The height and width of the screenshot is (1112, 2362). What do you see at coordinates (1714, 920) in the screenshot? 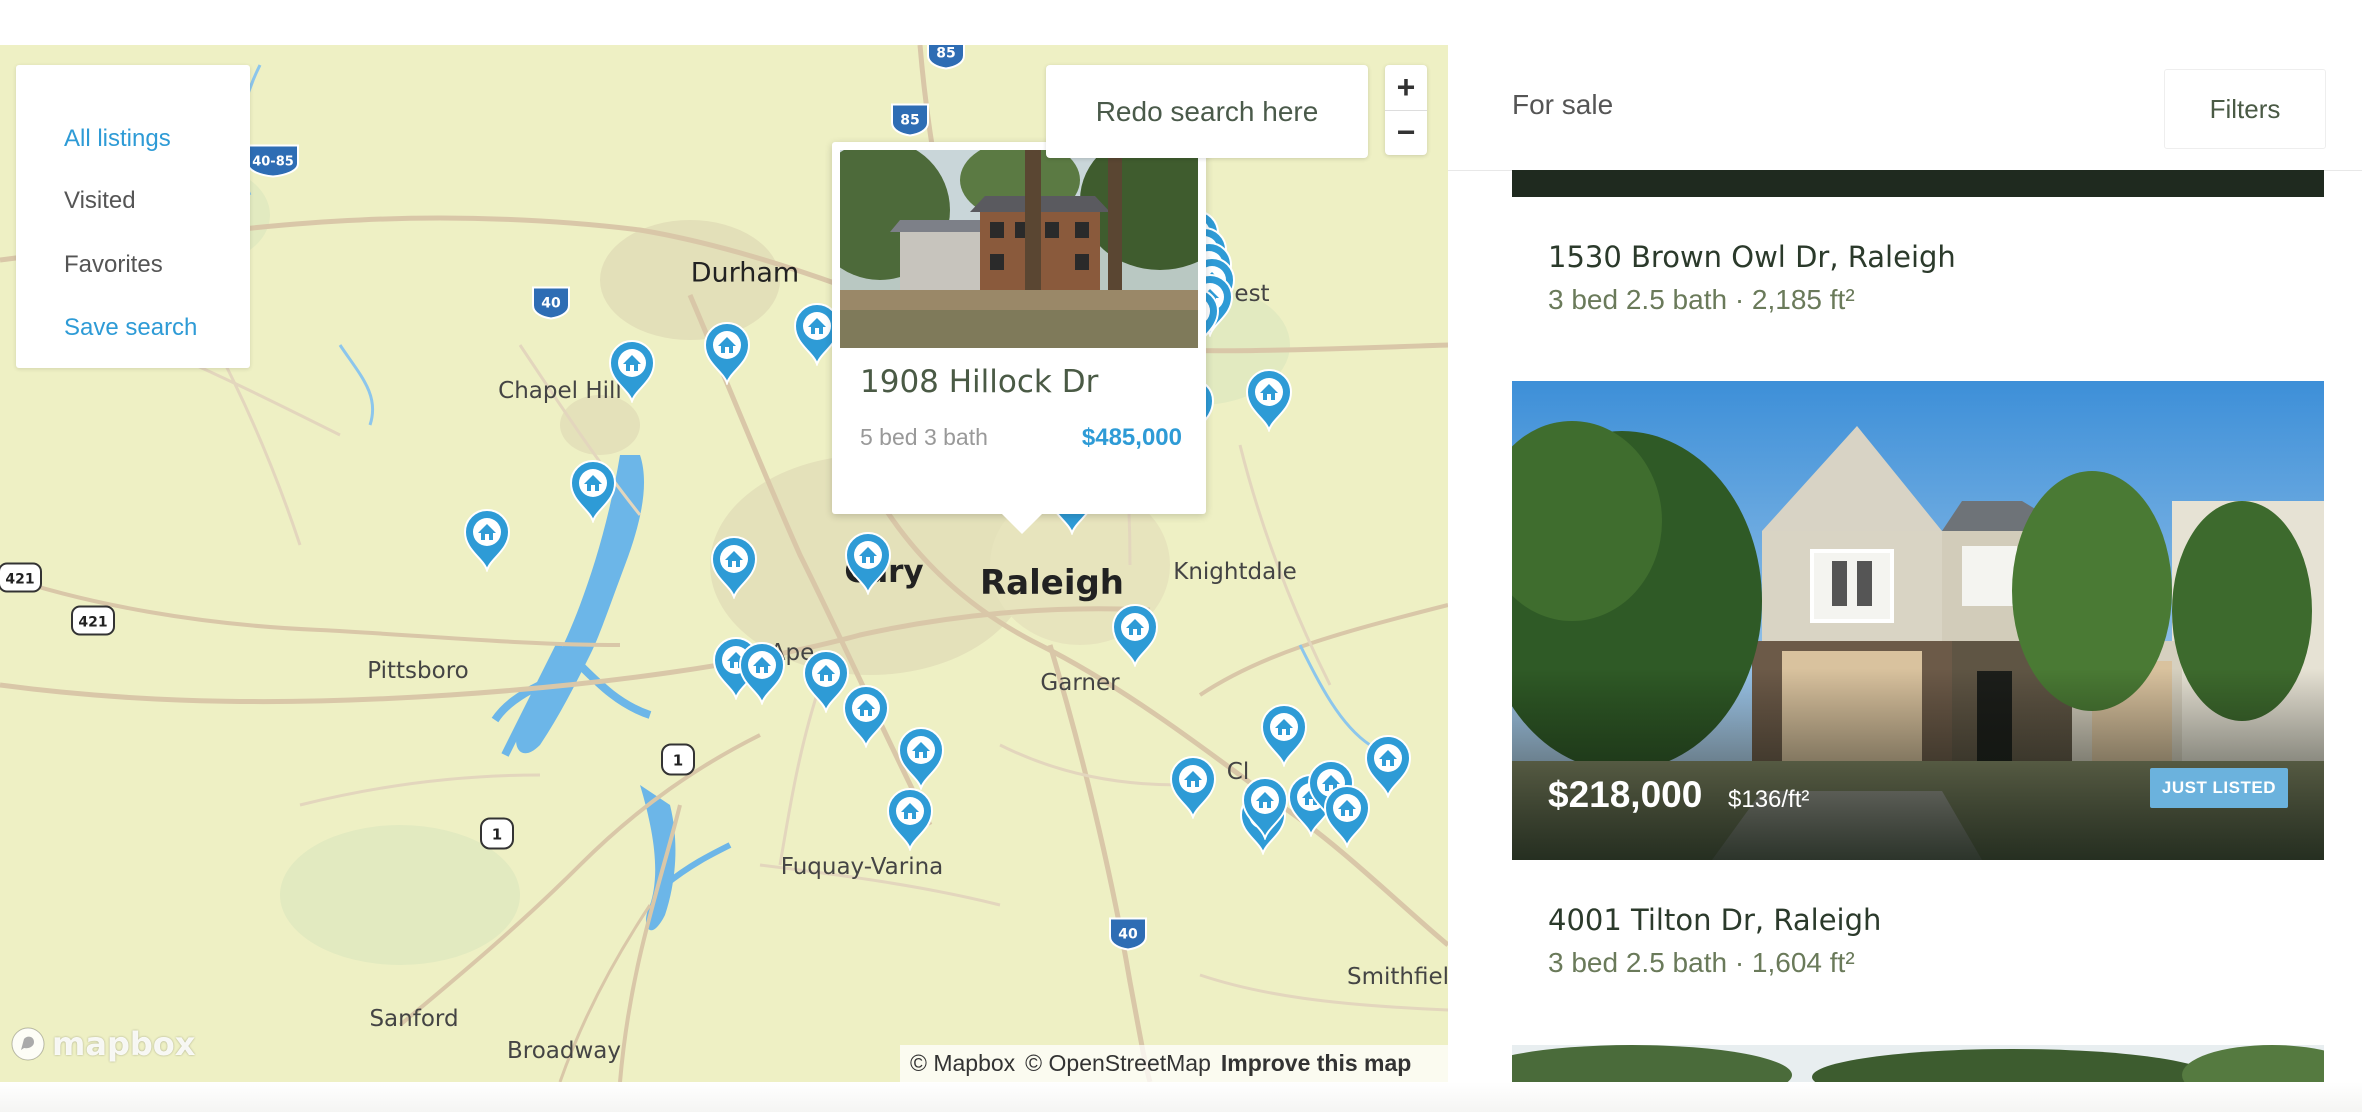
I see `listing-address-2: 4001 Tilton Dr, Raleigh` at bounding box center [1714, 920].